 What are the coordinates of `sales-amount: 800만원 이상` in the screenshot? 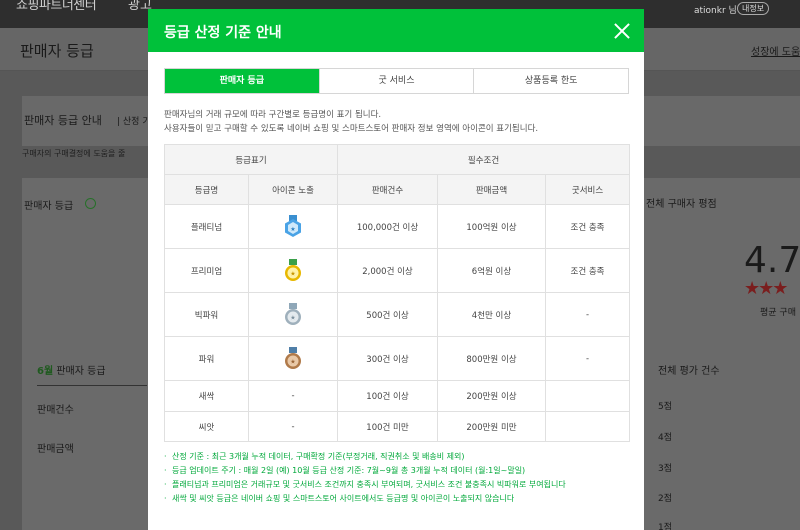 It's located at (491, 358).